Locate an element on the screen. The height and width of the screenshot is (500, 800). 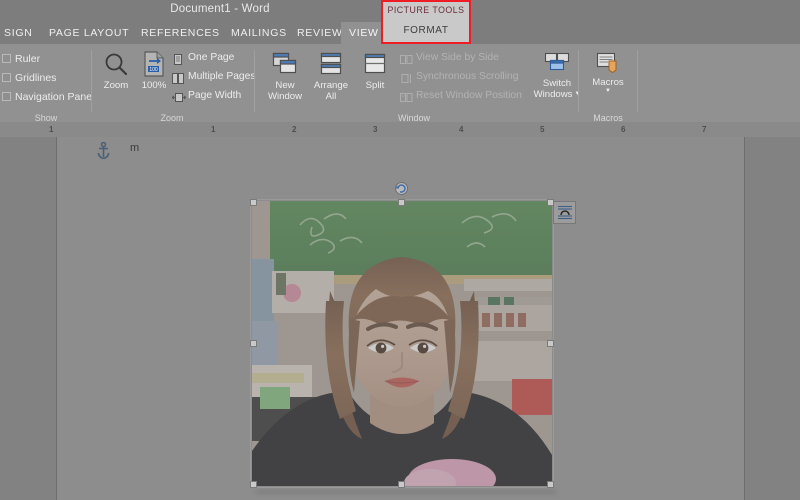
tab-design: SIGN is located at coordinates (20, 33).